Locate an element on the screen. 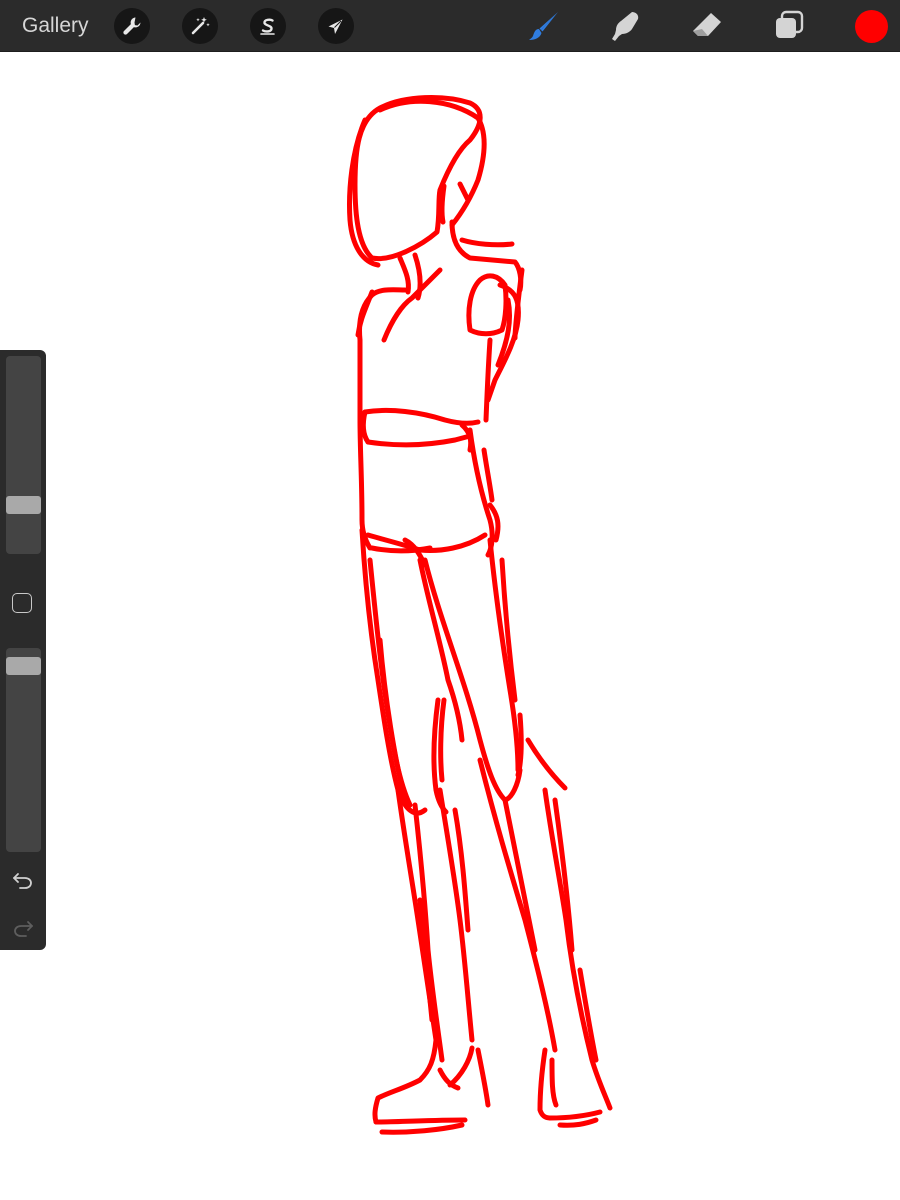  smudge-finger-icon is located at coordinates (625, 26).